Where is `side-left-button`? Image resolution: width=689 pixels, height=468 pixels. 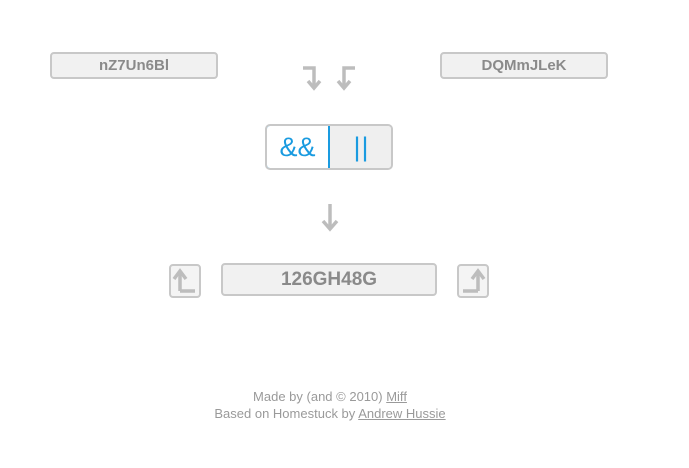
side-left-button is located at coordinates (185, 281).